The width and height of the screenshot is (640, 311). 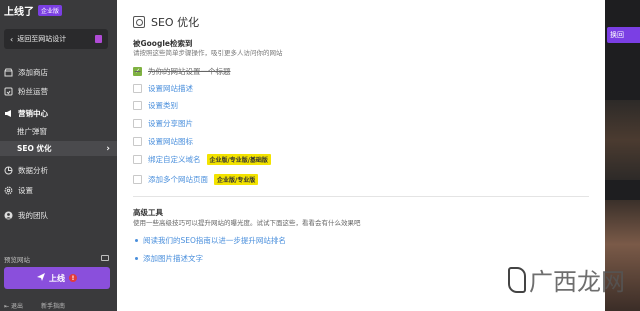 What do you see at coordinates (58, 91) in the screenshot?
I see `sidebar-item-fans: 粉丝运营` at bounding box center [58, 91].